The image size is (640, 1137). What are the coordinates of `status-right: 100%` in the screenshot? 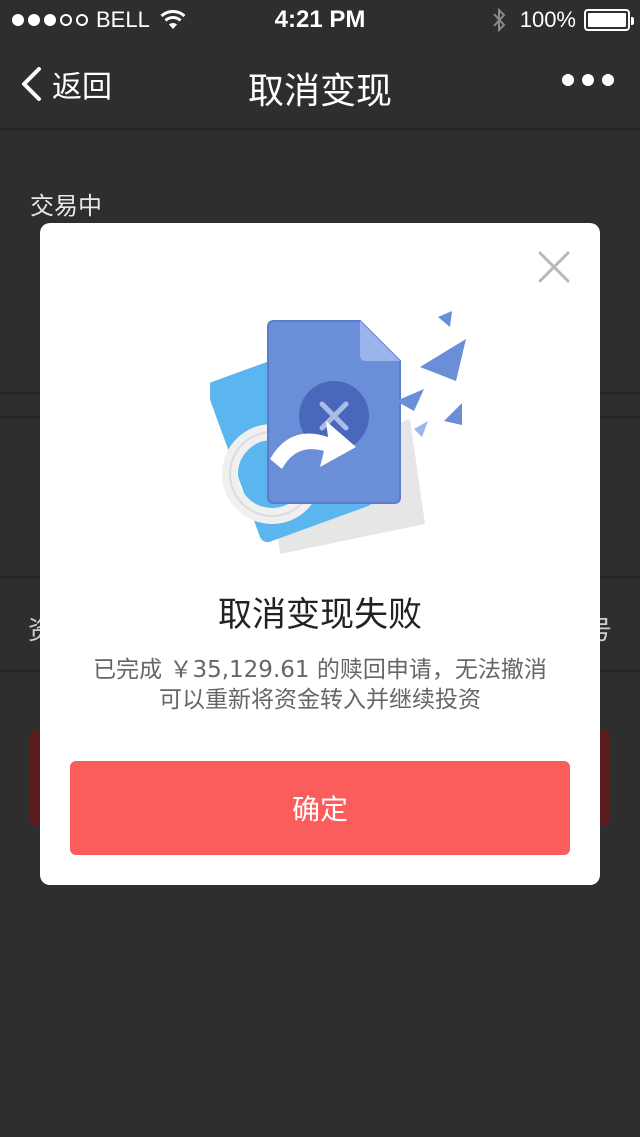 It's located at (563, 19).